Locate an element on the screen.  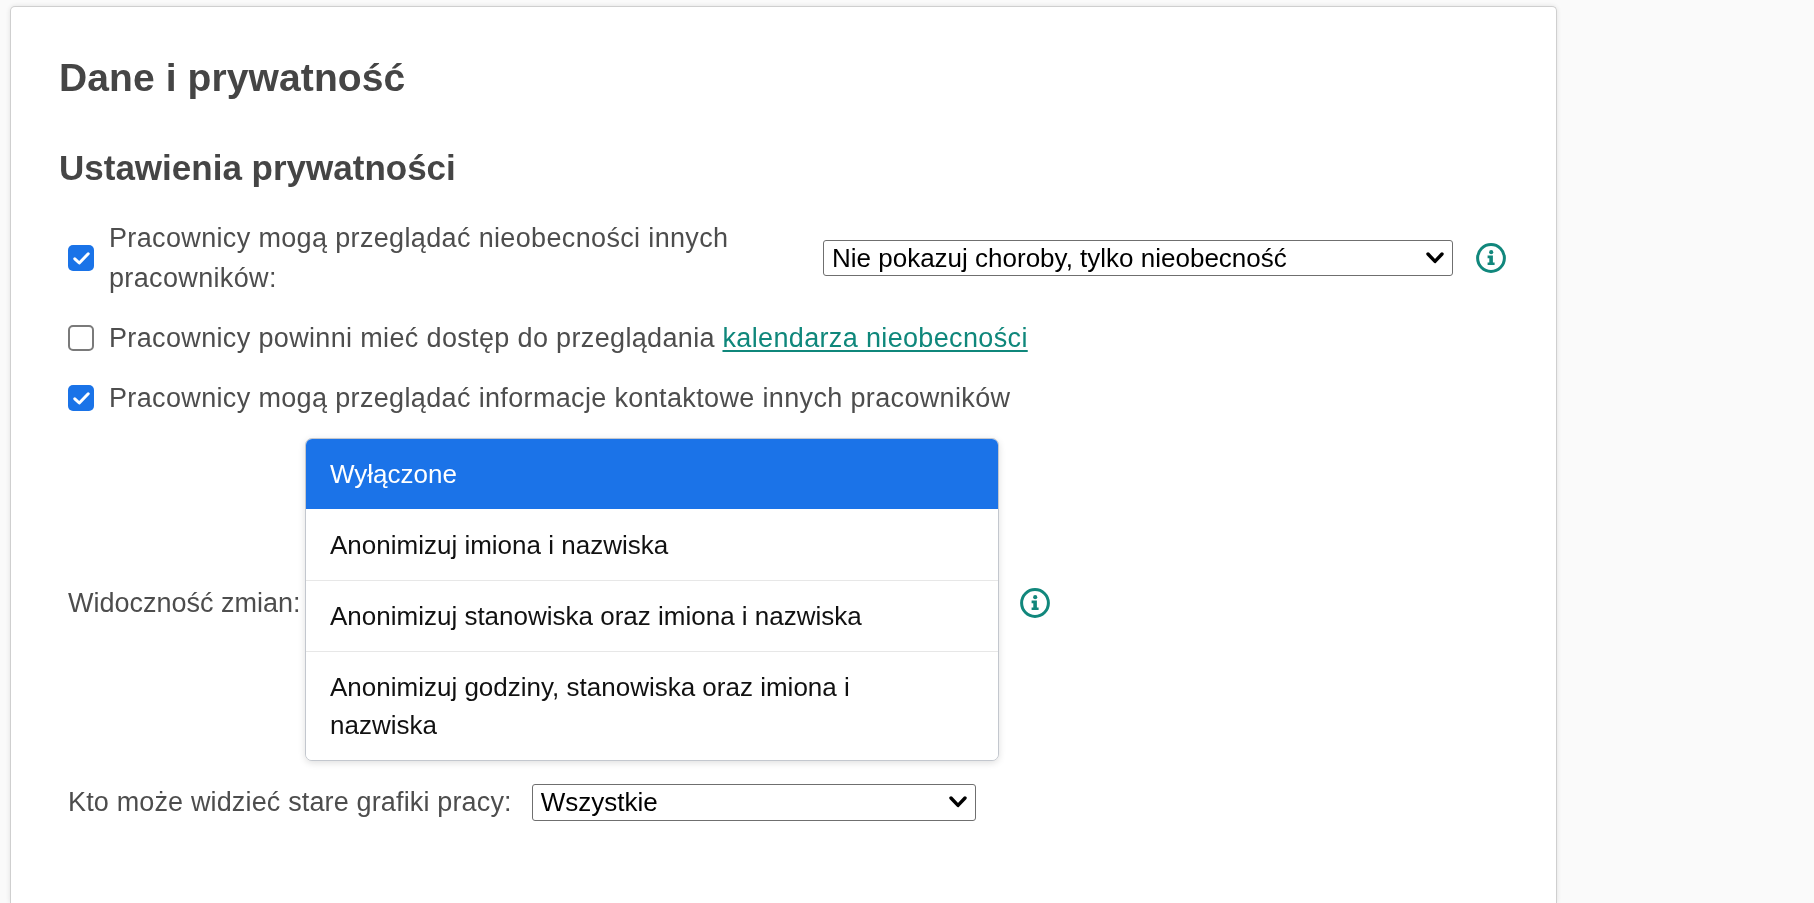
calendar-link: kalendarza nieobecności is located at coordinates (875, 338).